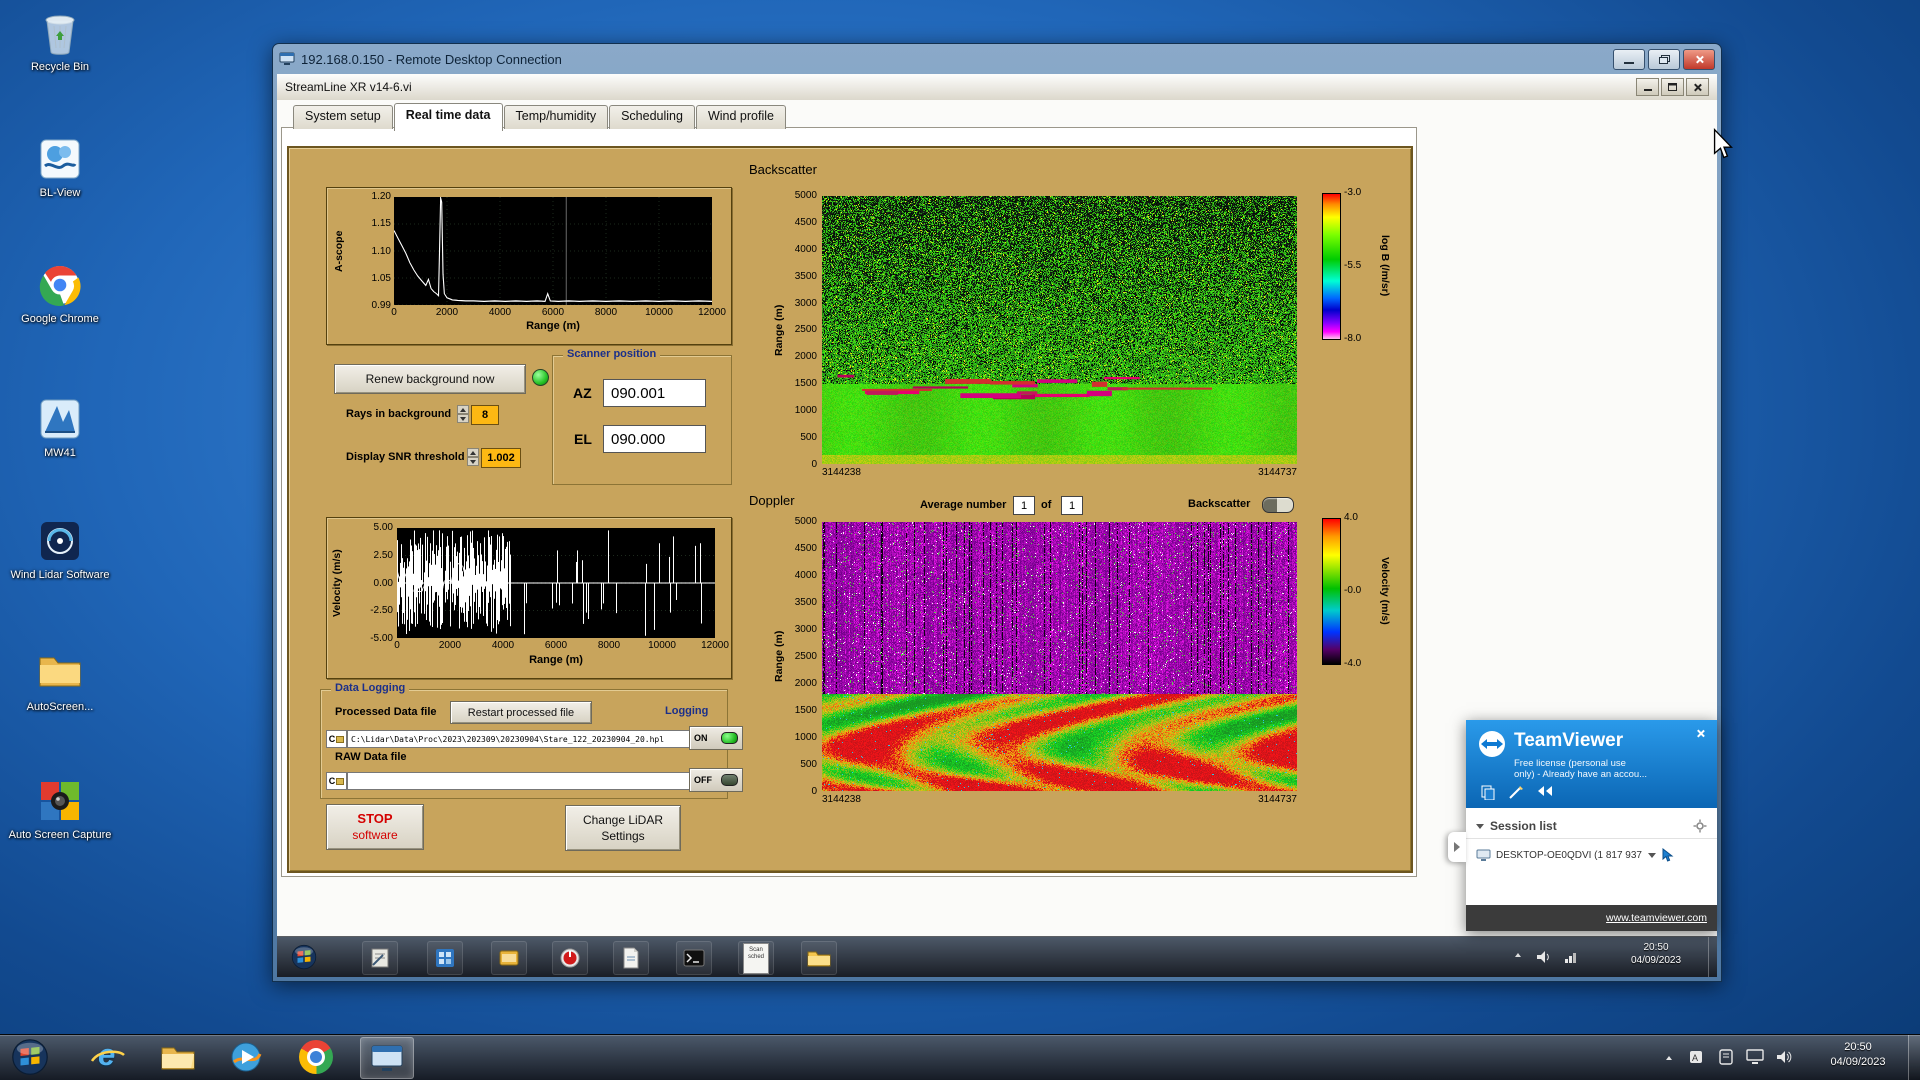 This screenshot has width=1920, height=1080. What do you see at coordinates (60, 43) in the screenshot?
I see `desktop-icon-recycle-bin: Recycle Bin` at bounding box center [60, 43].